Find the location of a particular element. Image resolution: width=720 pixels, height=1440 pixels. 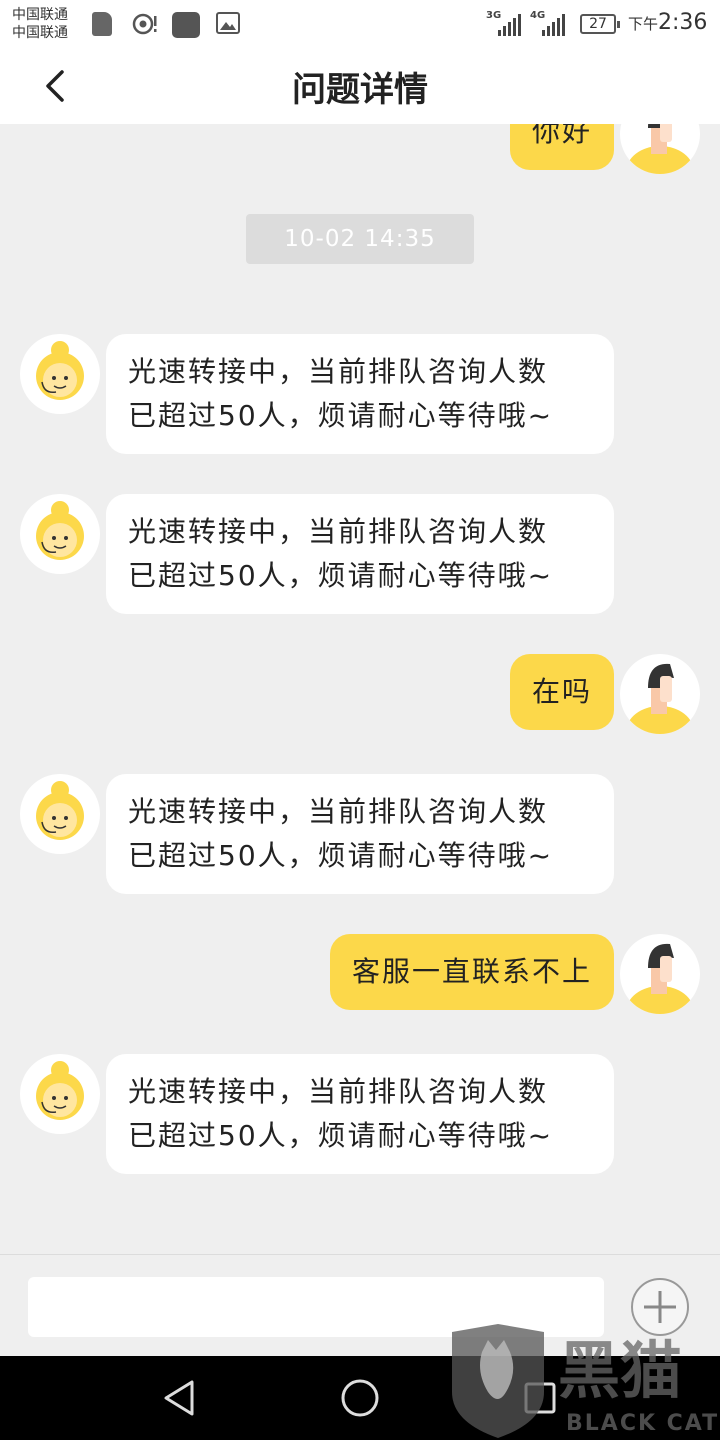

user-message-bubble: 你好 is located at coordinates (561, 147).